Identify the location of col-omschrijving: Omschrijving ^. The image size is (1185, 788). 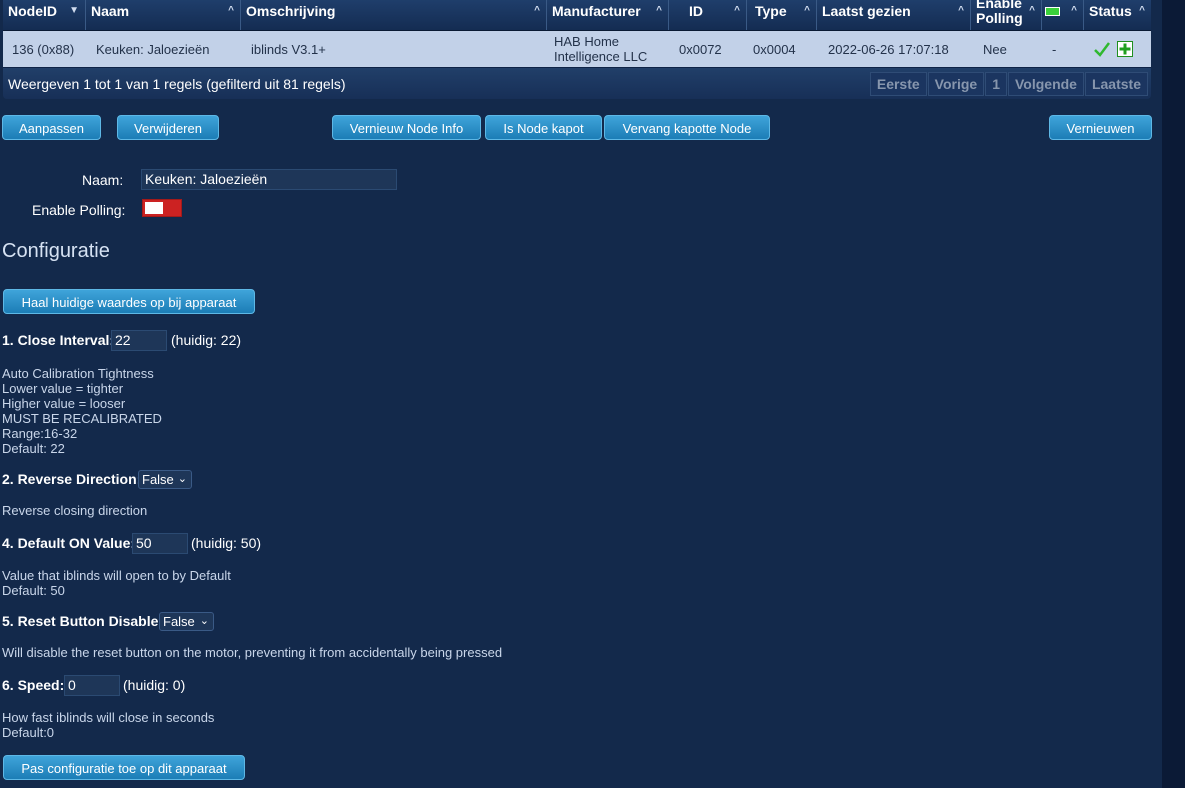
(394, 15).